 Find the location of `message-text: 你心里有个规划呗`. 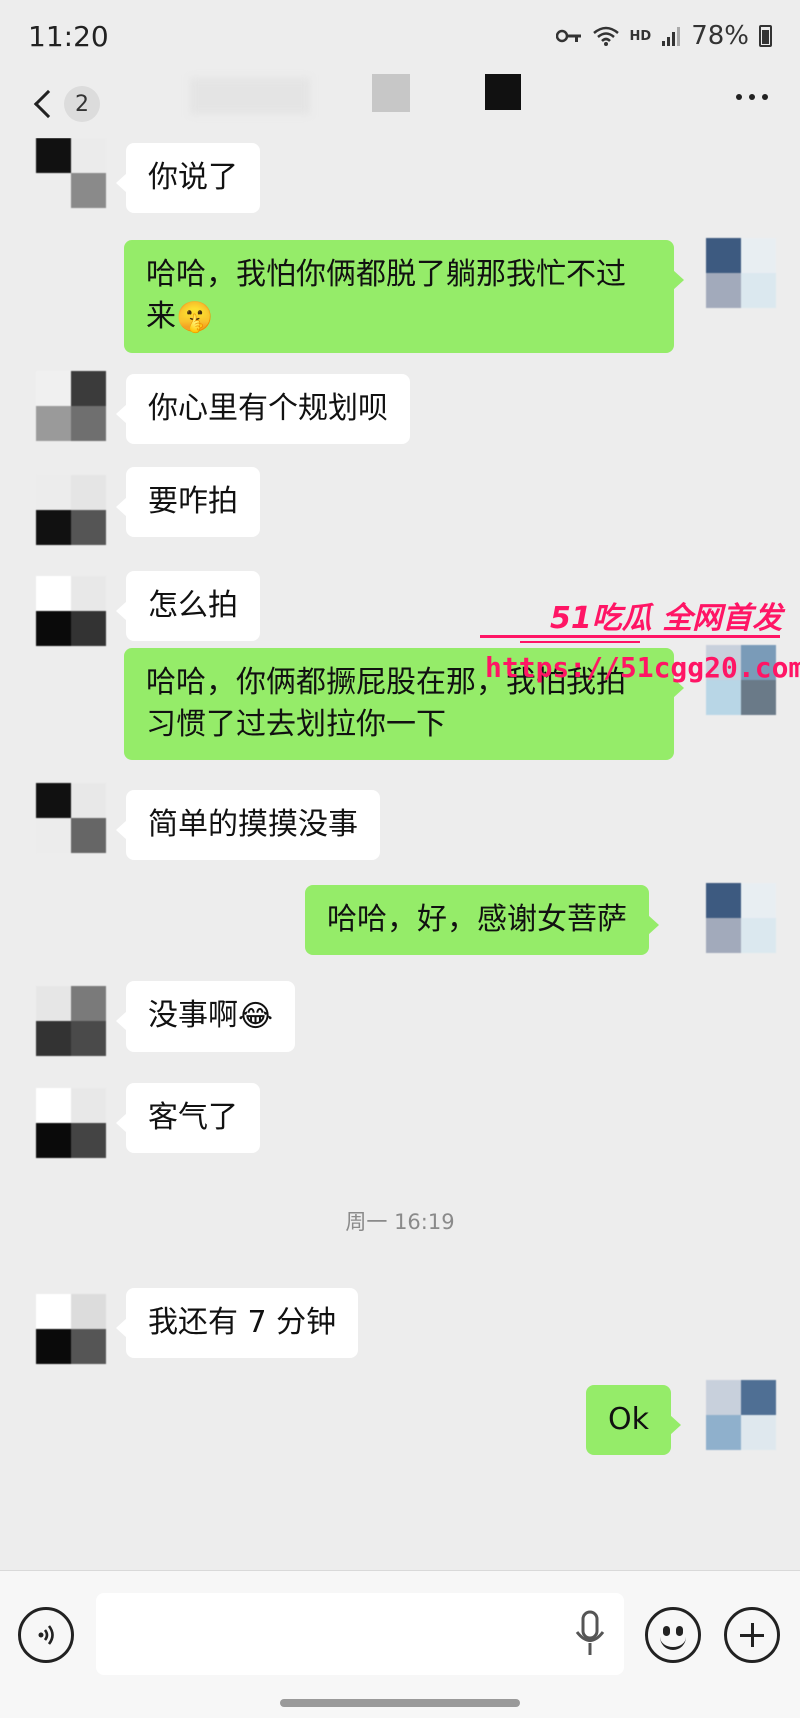

message-text: 你心里有个规划呗 is located at coordinates (268, 408).